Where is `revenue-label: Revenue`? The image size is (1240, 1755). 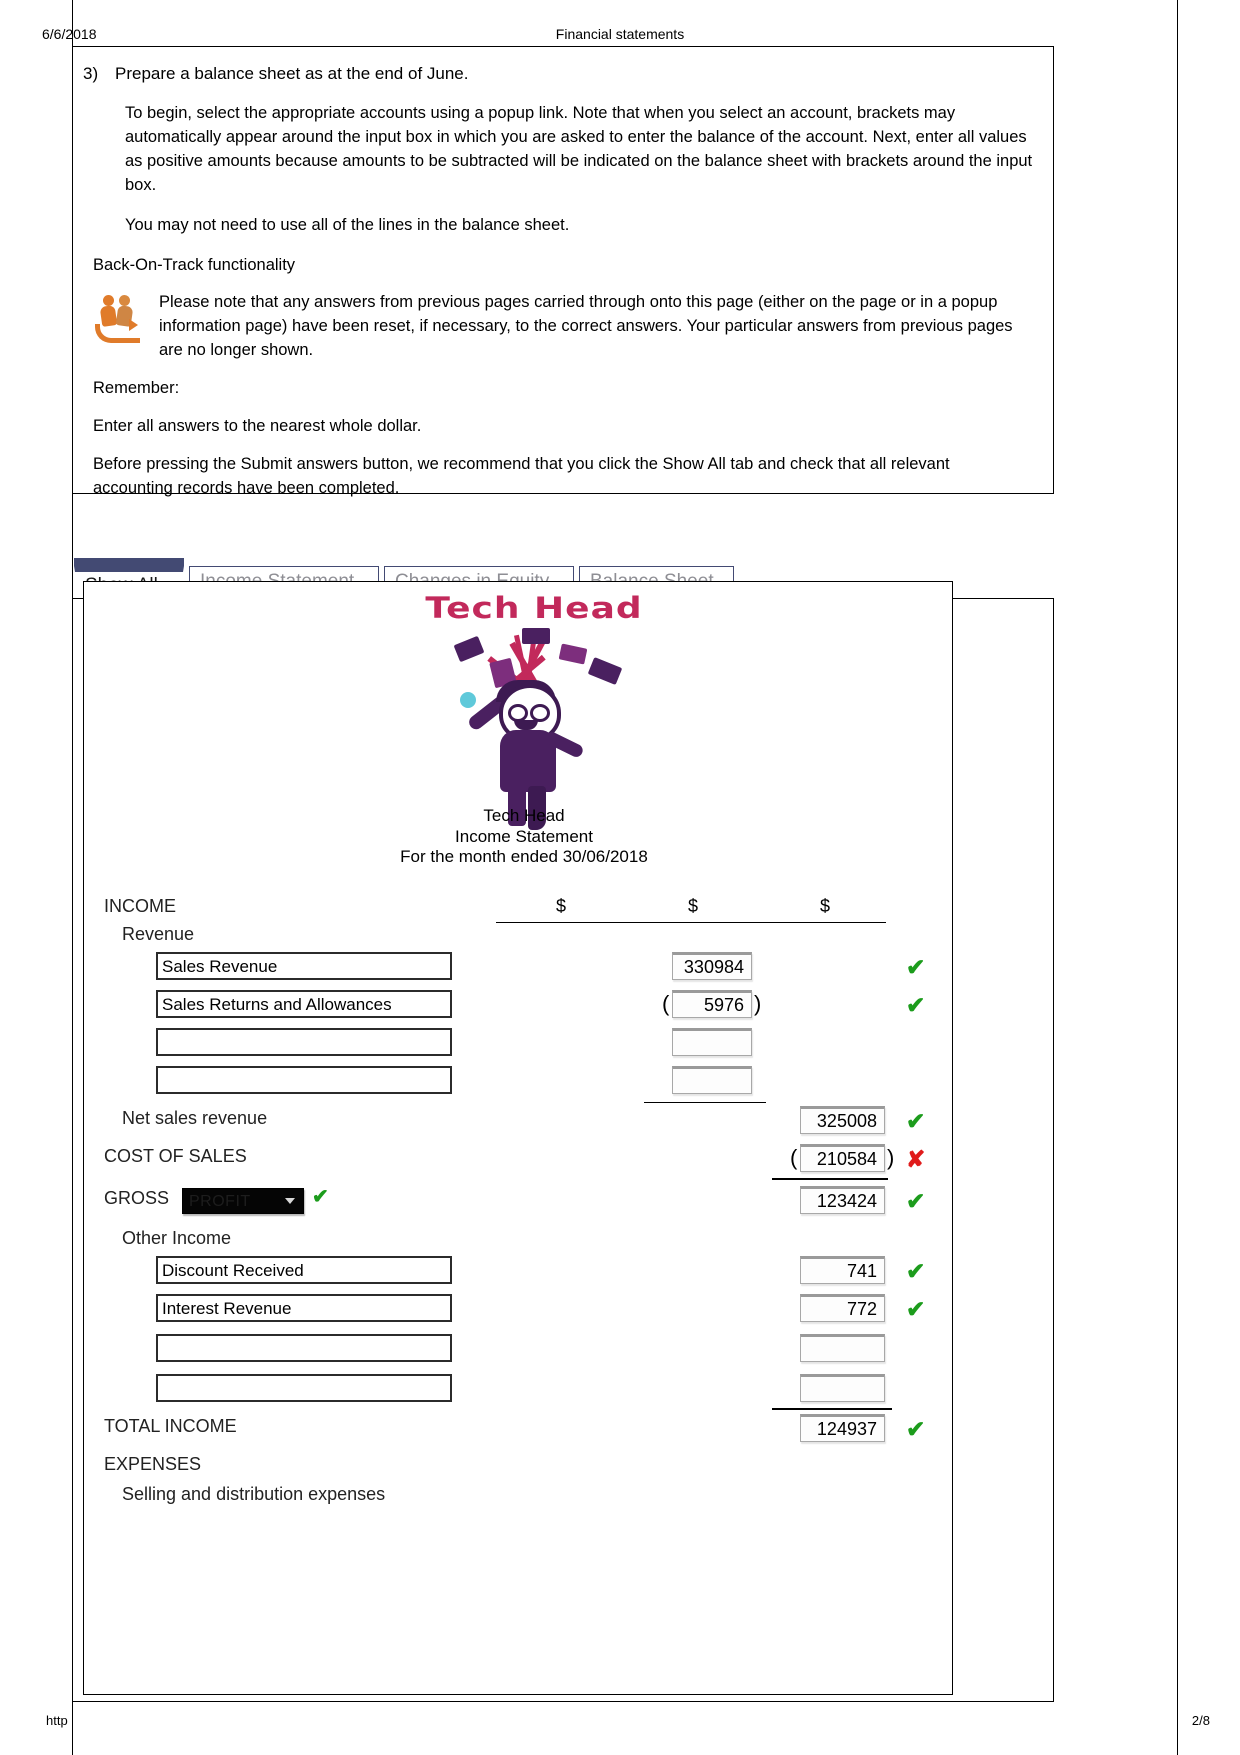
revenue-label: Revenue is located at coordinates (158, 934).